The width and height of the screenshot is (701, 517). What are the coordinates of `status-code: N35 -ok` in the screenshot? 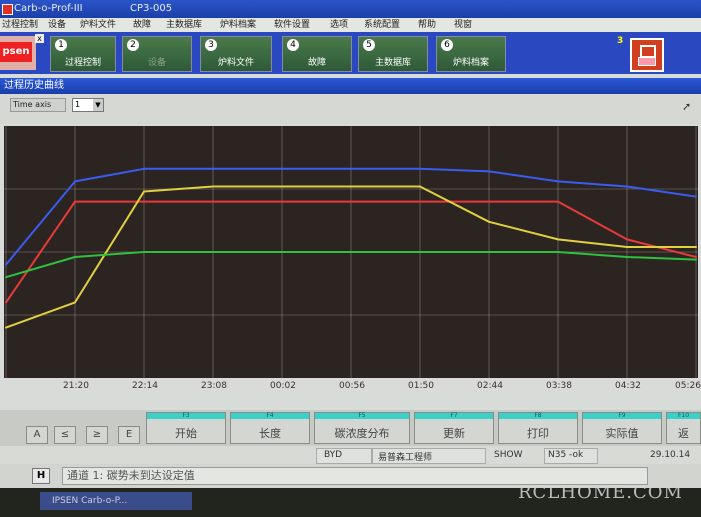 It's located at (566, 455).